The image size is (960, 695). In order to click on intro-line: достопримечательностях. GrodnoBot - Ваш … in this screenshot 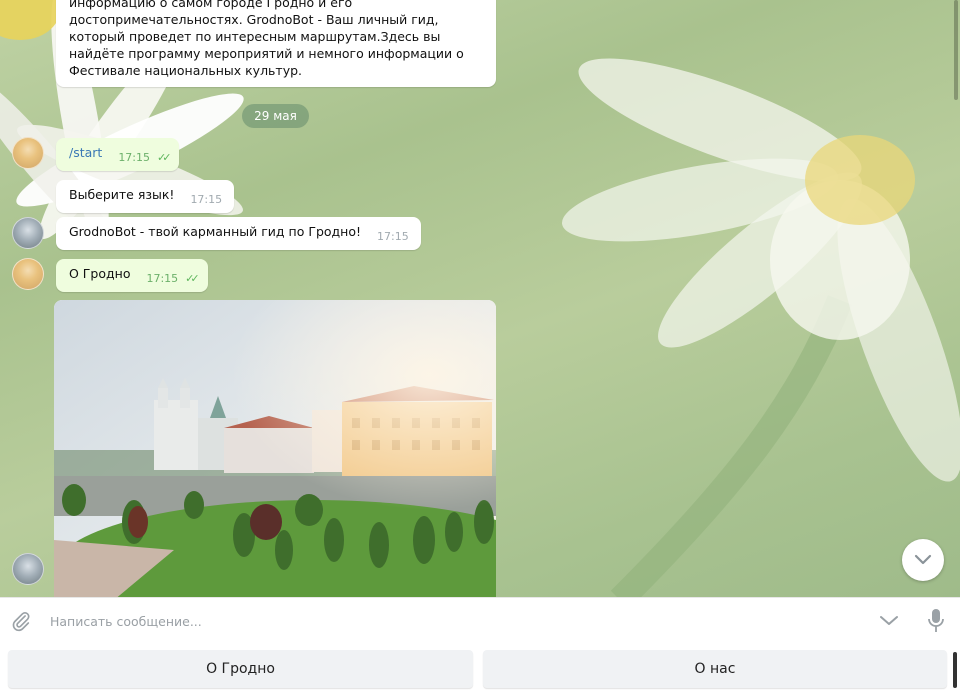, I will do `click(254, 19)`.